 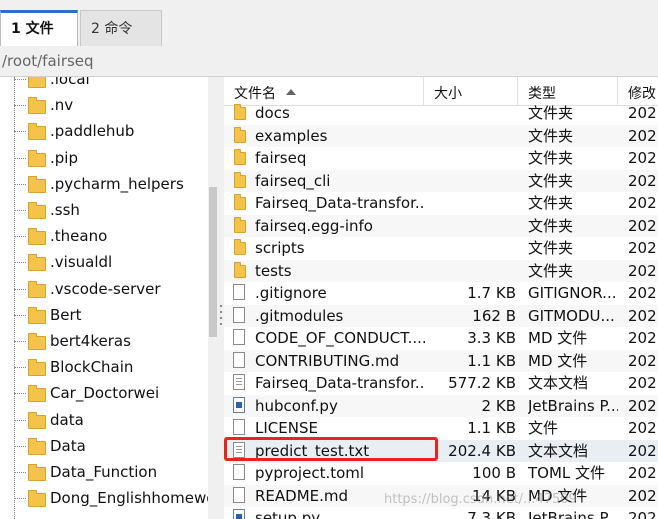 I want to click on file-name: pyproject.toml, so click(x=310, y=473).